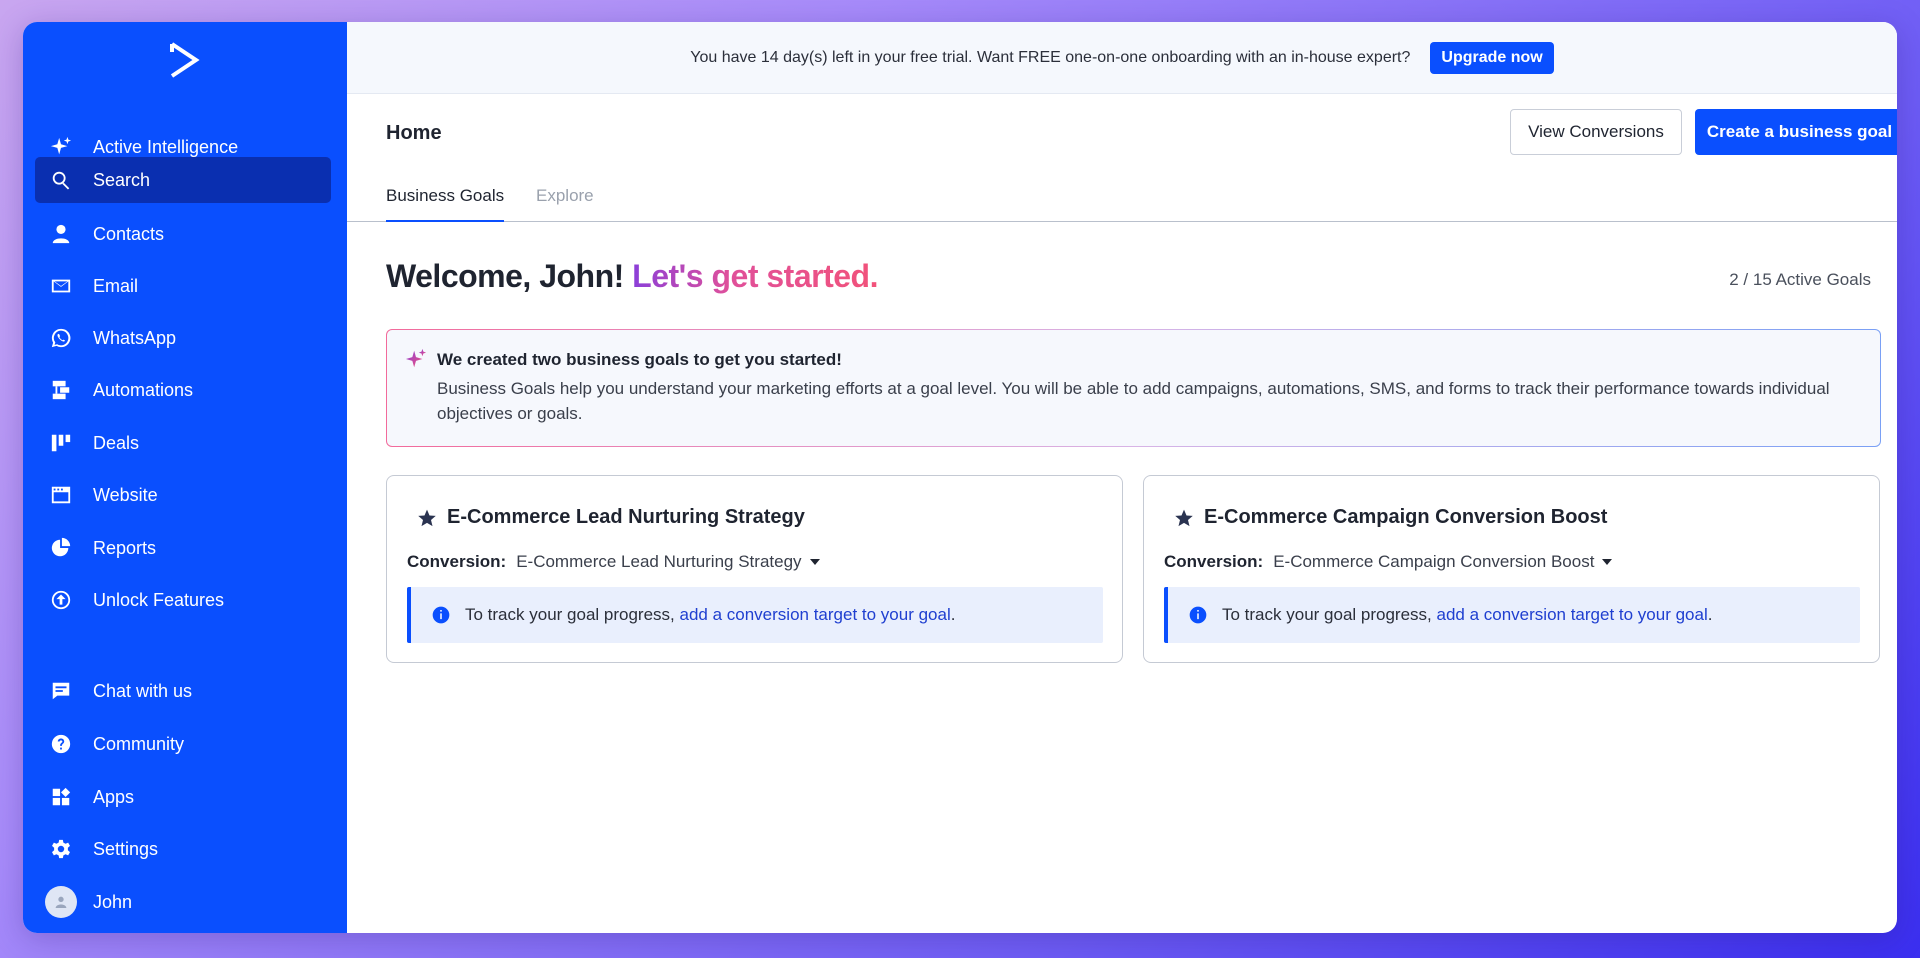  Describe the element at coordinates (159, 599) in the screenshot. I see `sidebar-item-label: Unlock Features` at that location.